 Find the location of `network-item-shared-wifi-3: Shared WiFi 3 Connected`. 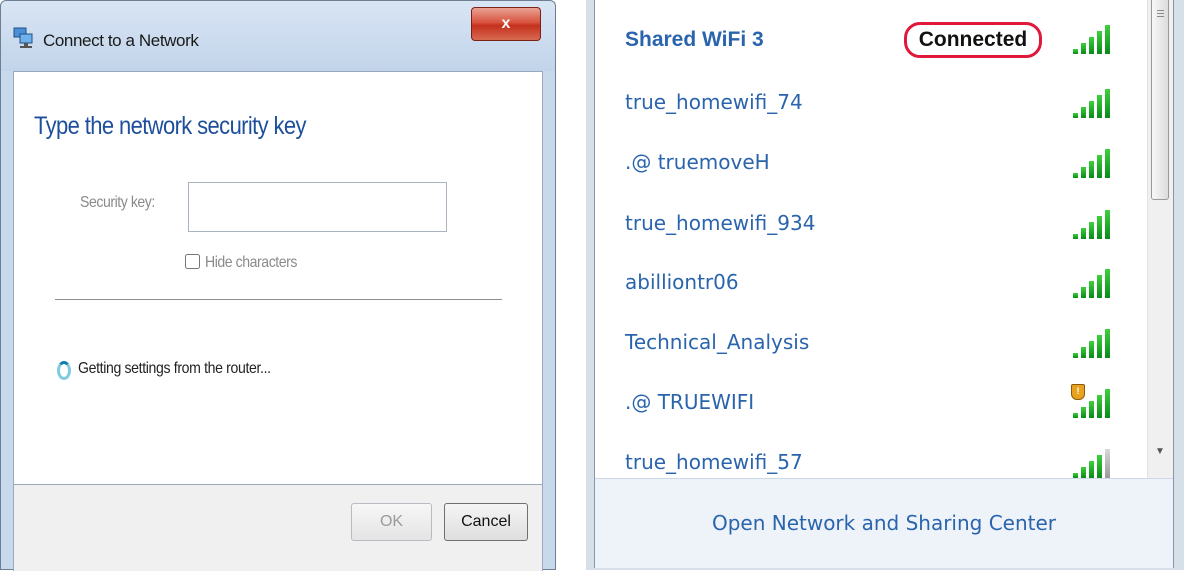

network-item-shared-wifi-3: Shared WiFi 3 Connected is located at coordinates (870, 49).